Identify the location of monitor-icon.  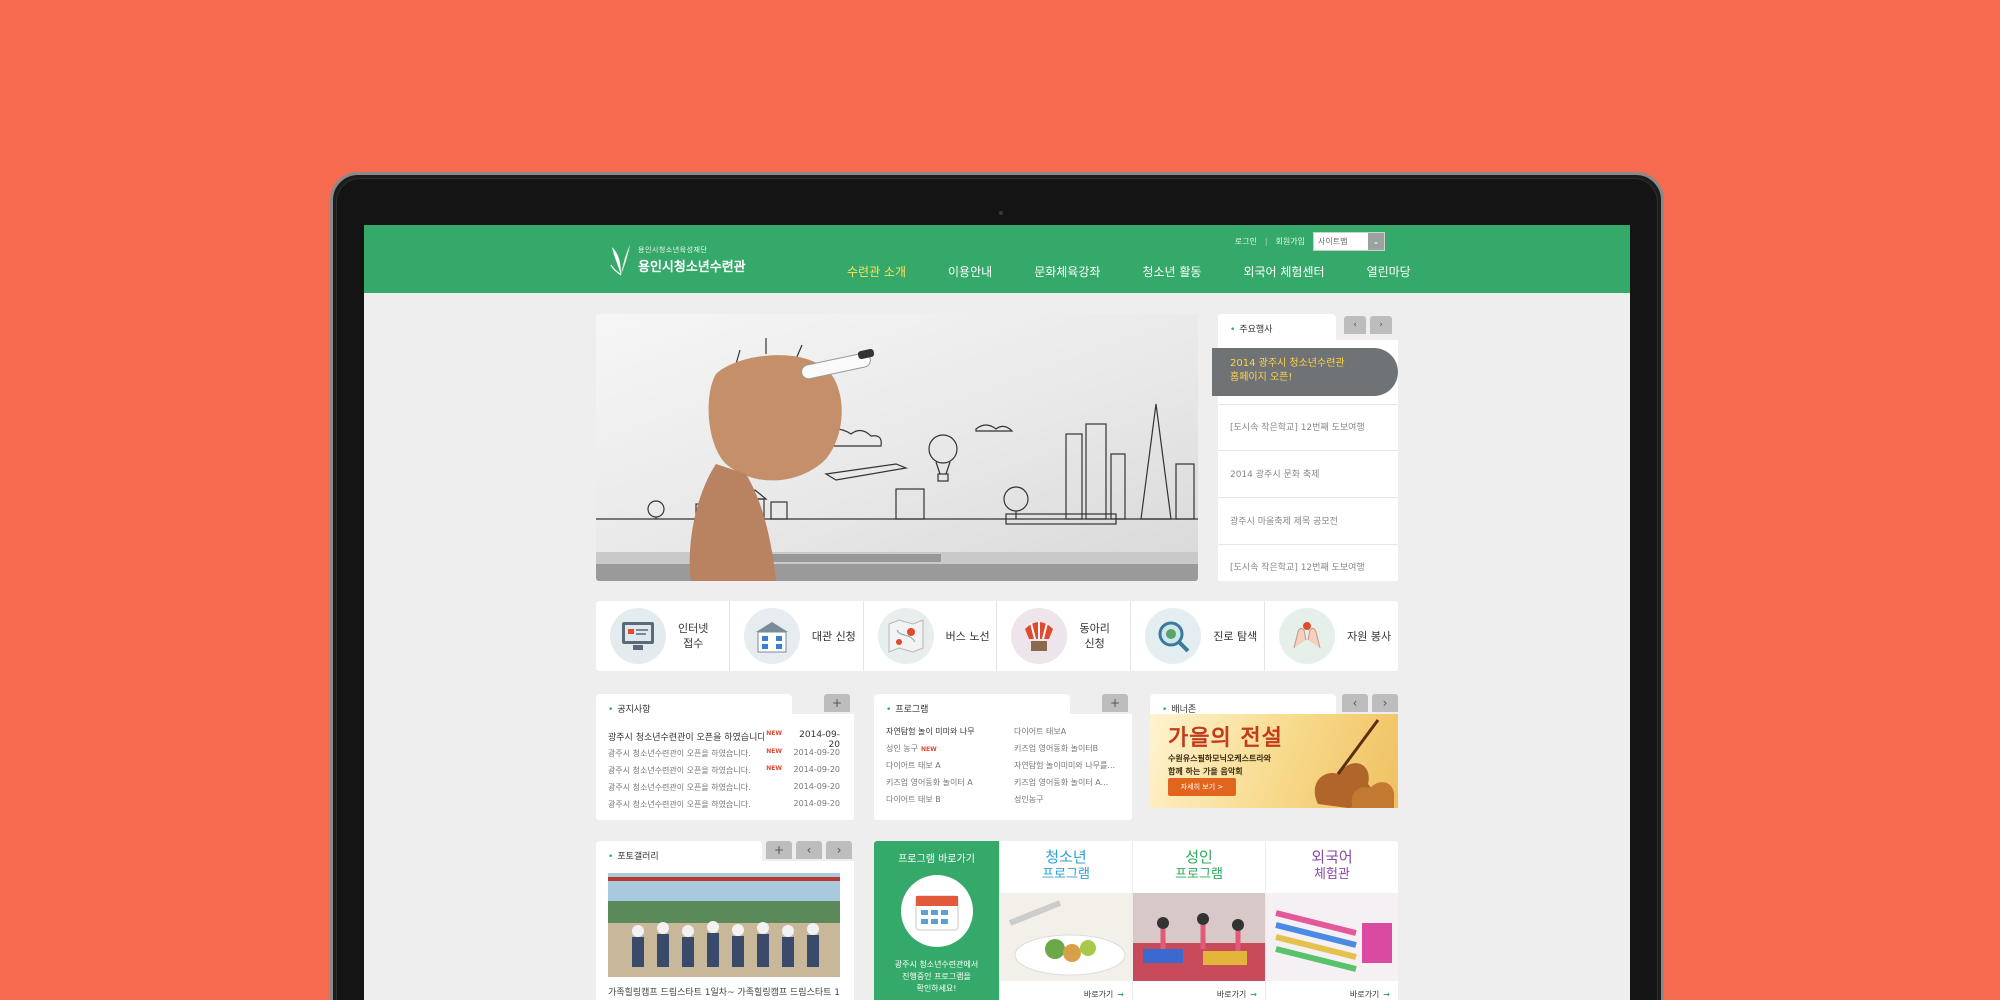
(638, 636).